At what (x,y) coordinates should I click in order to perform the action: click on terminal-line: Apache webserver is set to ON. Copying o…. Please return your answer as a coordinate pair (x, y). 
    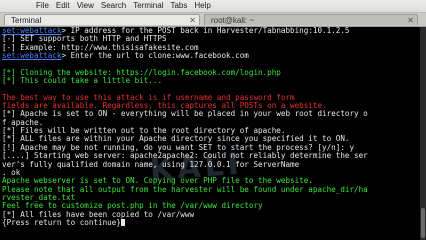
    Looking at the image, I should click on (211, 181).